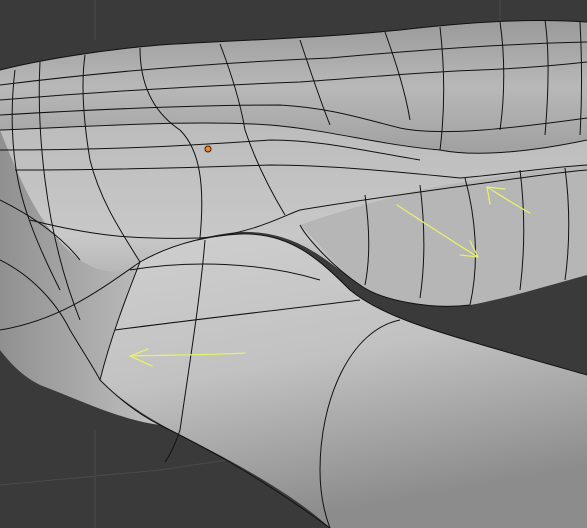  Describe the element at coordinates (208, 149) in the screenshot. I see `object-origin-icon` at that location.